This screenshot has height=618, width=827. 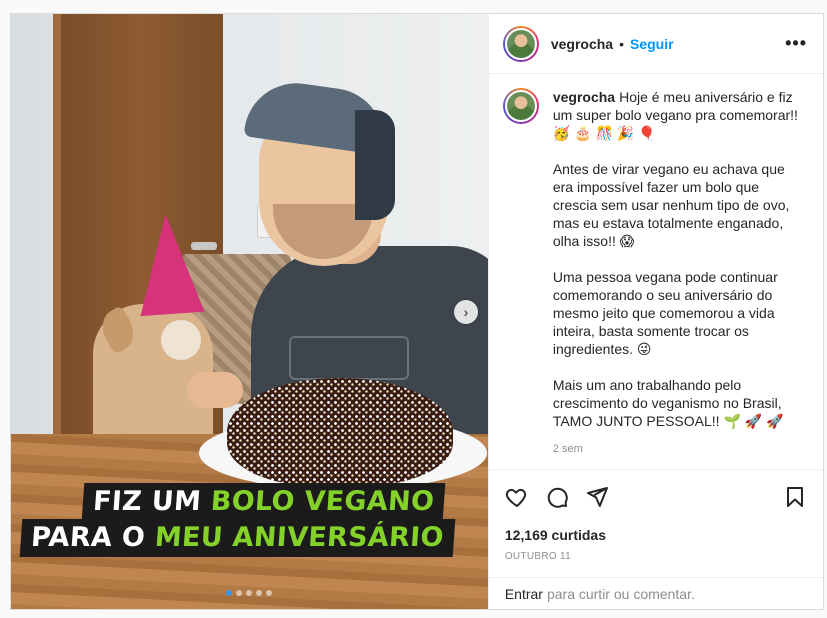 I want to click on comment-prompt: para curtir ou comentar., so click(x=620, y=593).